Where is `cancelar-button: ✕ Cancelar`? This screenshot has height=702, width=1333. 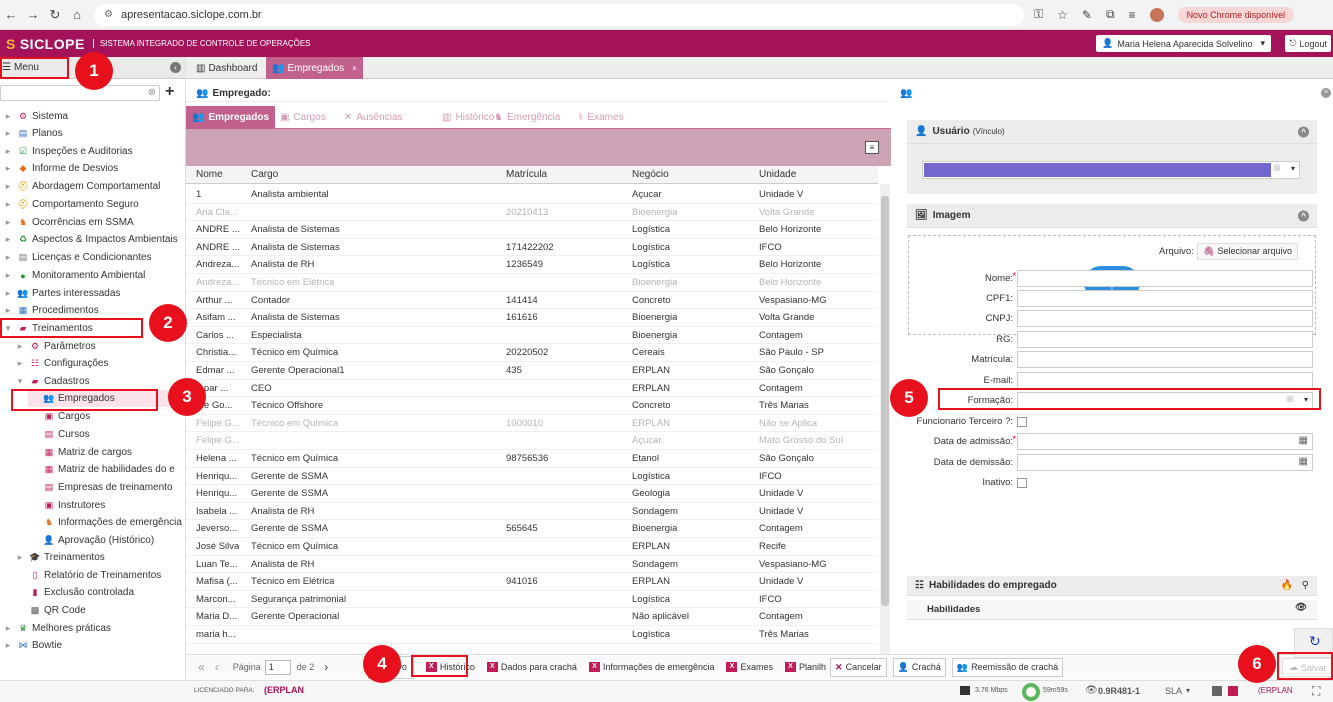
cancelar-button: ✕ Cancelar is located at coordinates (858, 667).